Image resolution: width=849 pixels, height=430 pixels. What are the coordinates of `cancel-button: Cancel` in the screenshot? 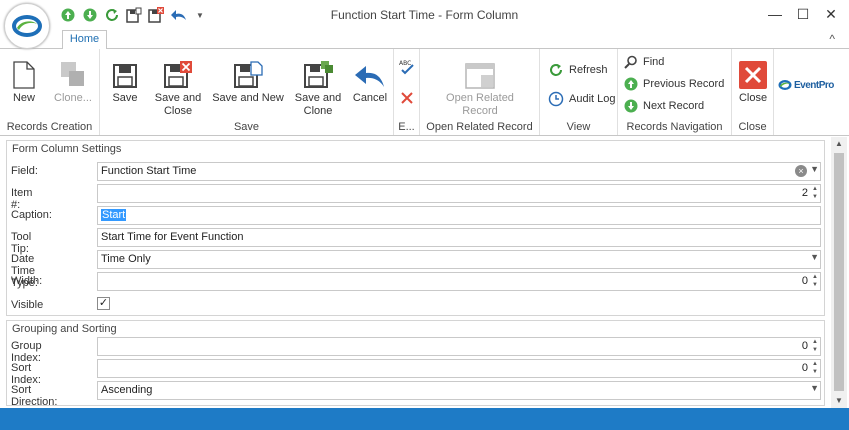 It's located at (370, 79).